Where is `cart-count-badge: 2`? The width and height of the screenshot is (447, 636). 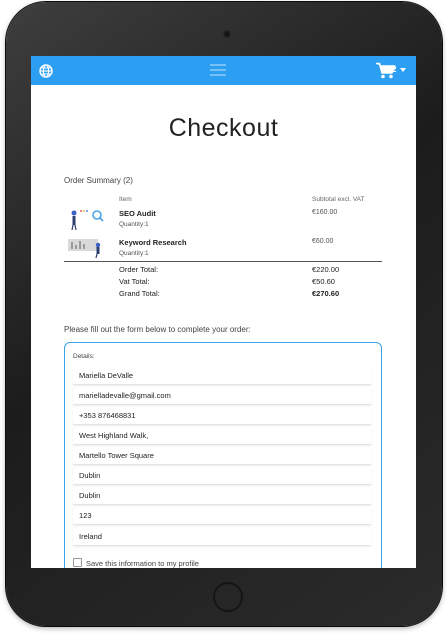
cart-count-badge: 2 is located at coordinates (394, 69).